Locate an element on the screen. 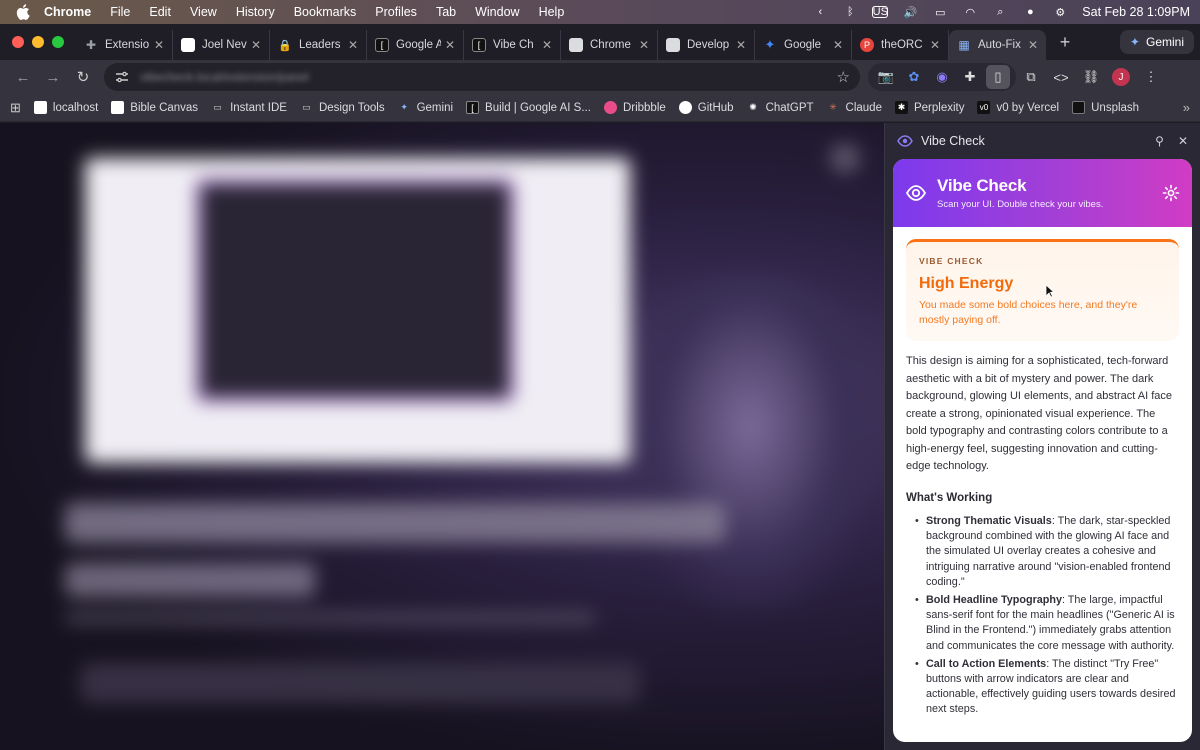 The width and height of the screenshot is (1200, 750). bookmark-label: GitHub is located at coordinates (715, 107).